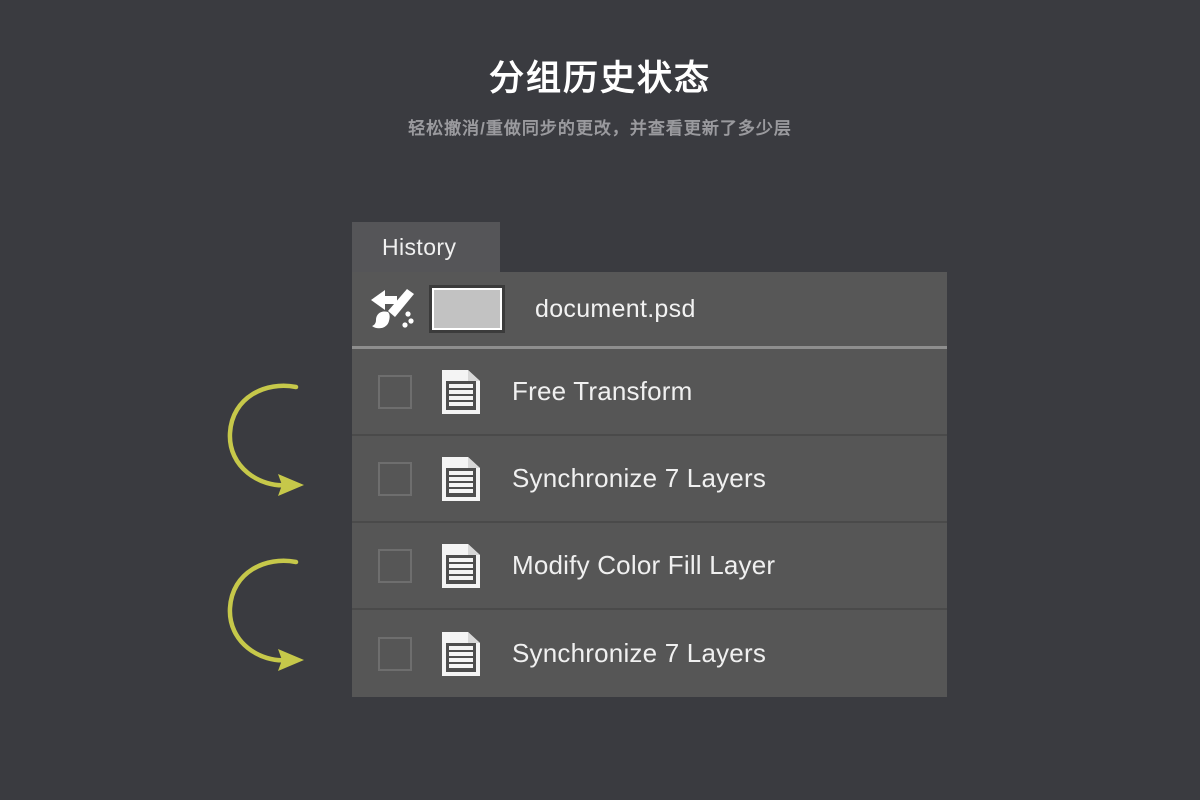 The image size is (1200, 800). I want to click on history-source-row: document.psd, so click(649, 310).